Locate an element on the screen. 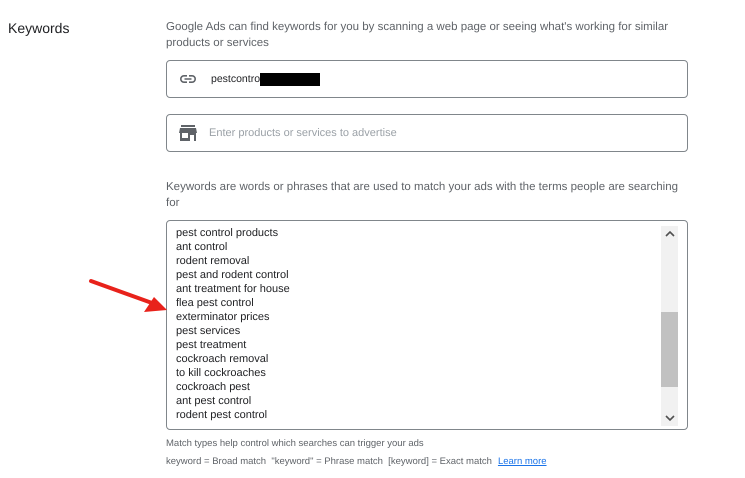 Image resolution: width=745 pixels, height=478 pixels. link-icon is located at coordinates (188, 79).